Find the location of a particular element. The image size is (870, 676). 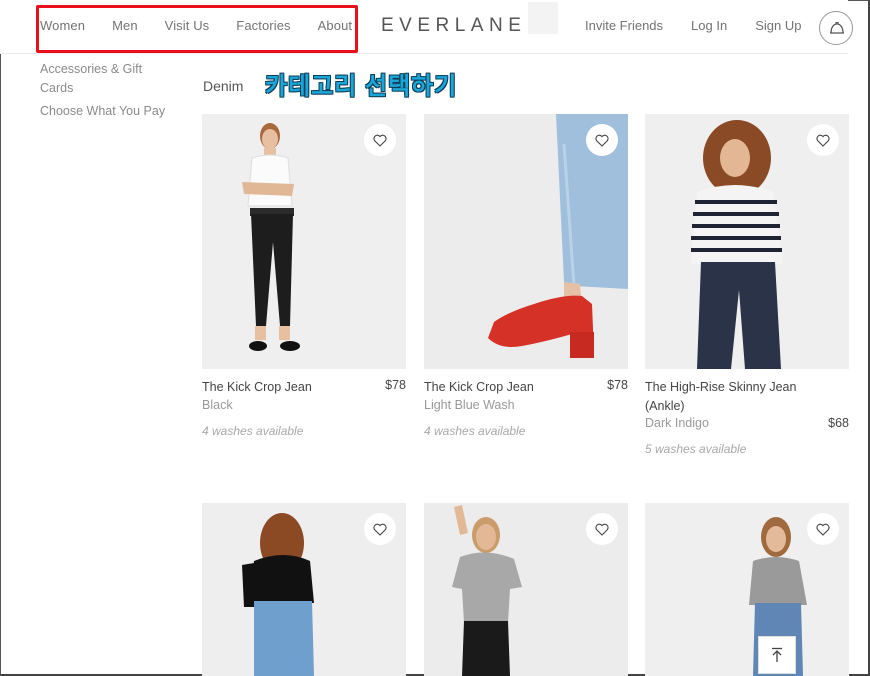

category-highlight-box is located at coordinates (197, 29).